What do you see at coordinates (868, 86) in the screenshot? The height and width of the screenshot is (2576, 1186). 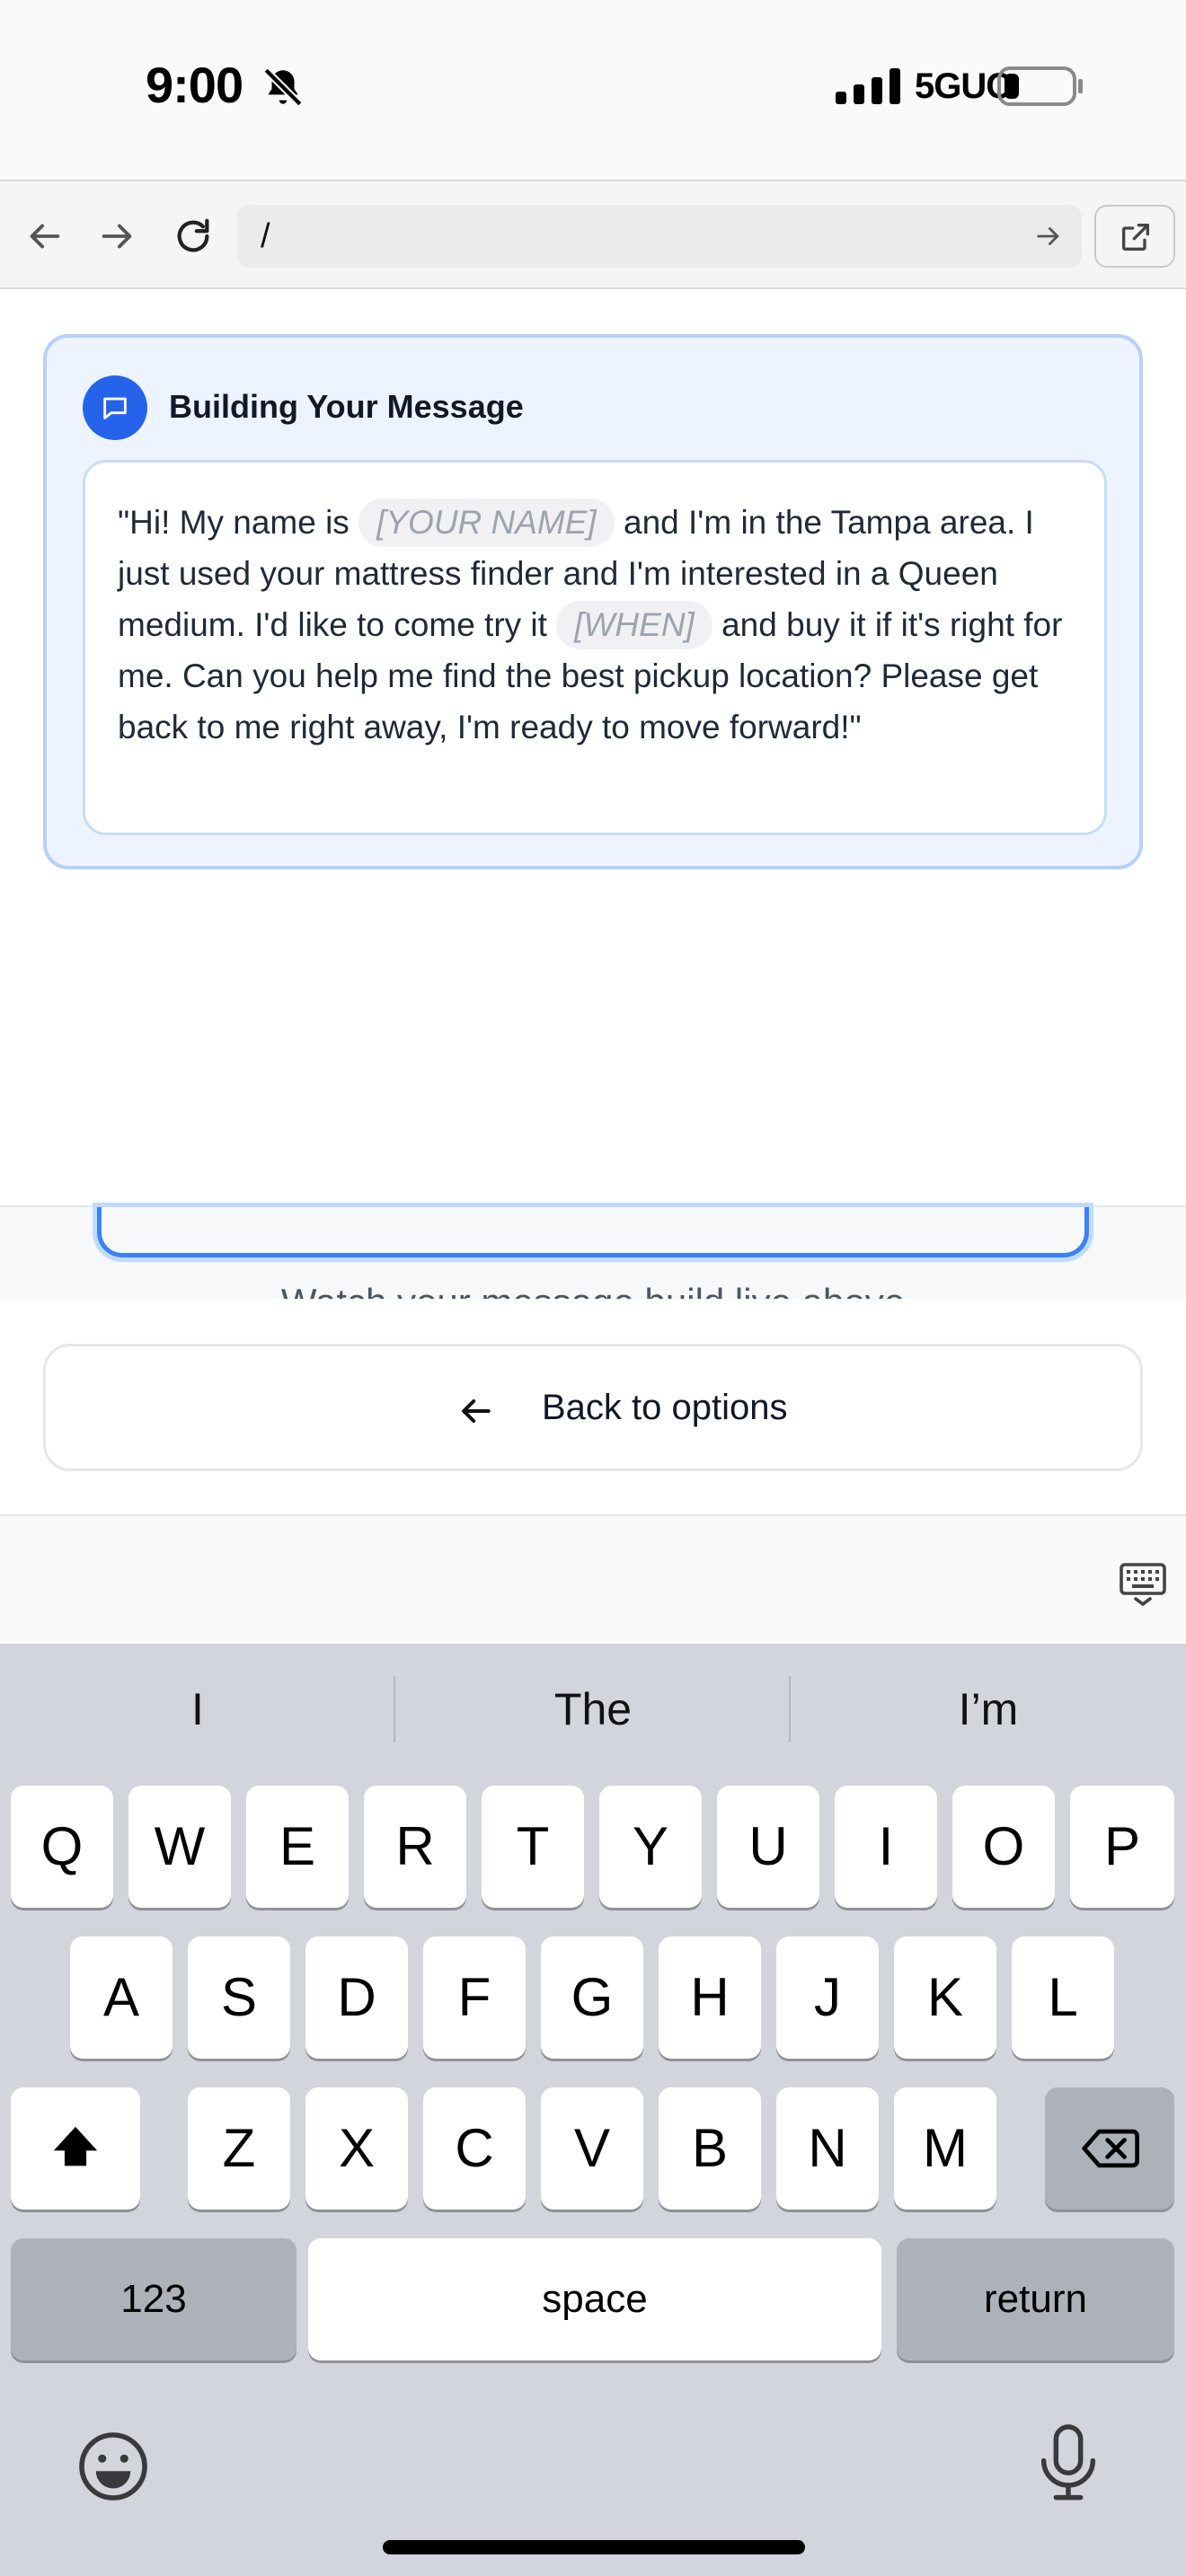 I see `signal-icon` at bounding box center [868, 86].